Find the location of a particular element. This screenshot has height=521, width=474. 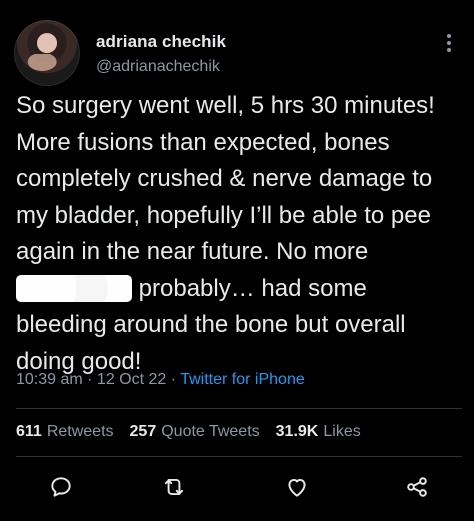

tweet-header: adriana chechik @adrianachechik is located at coordinates (237, 51).